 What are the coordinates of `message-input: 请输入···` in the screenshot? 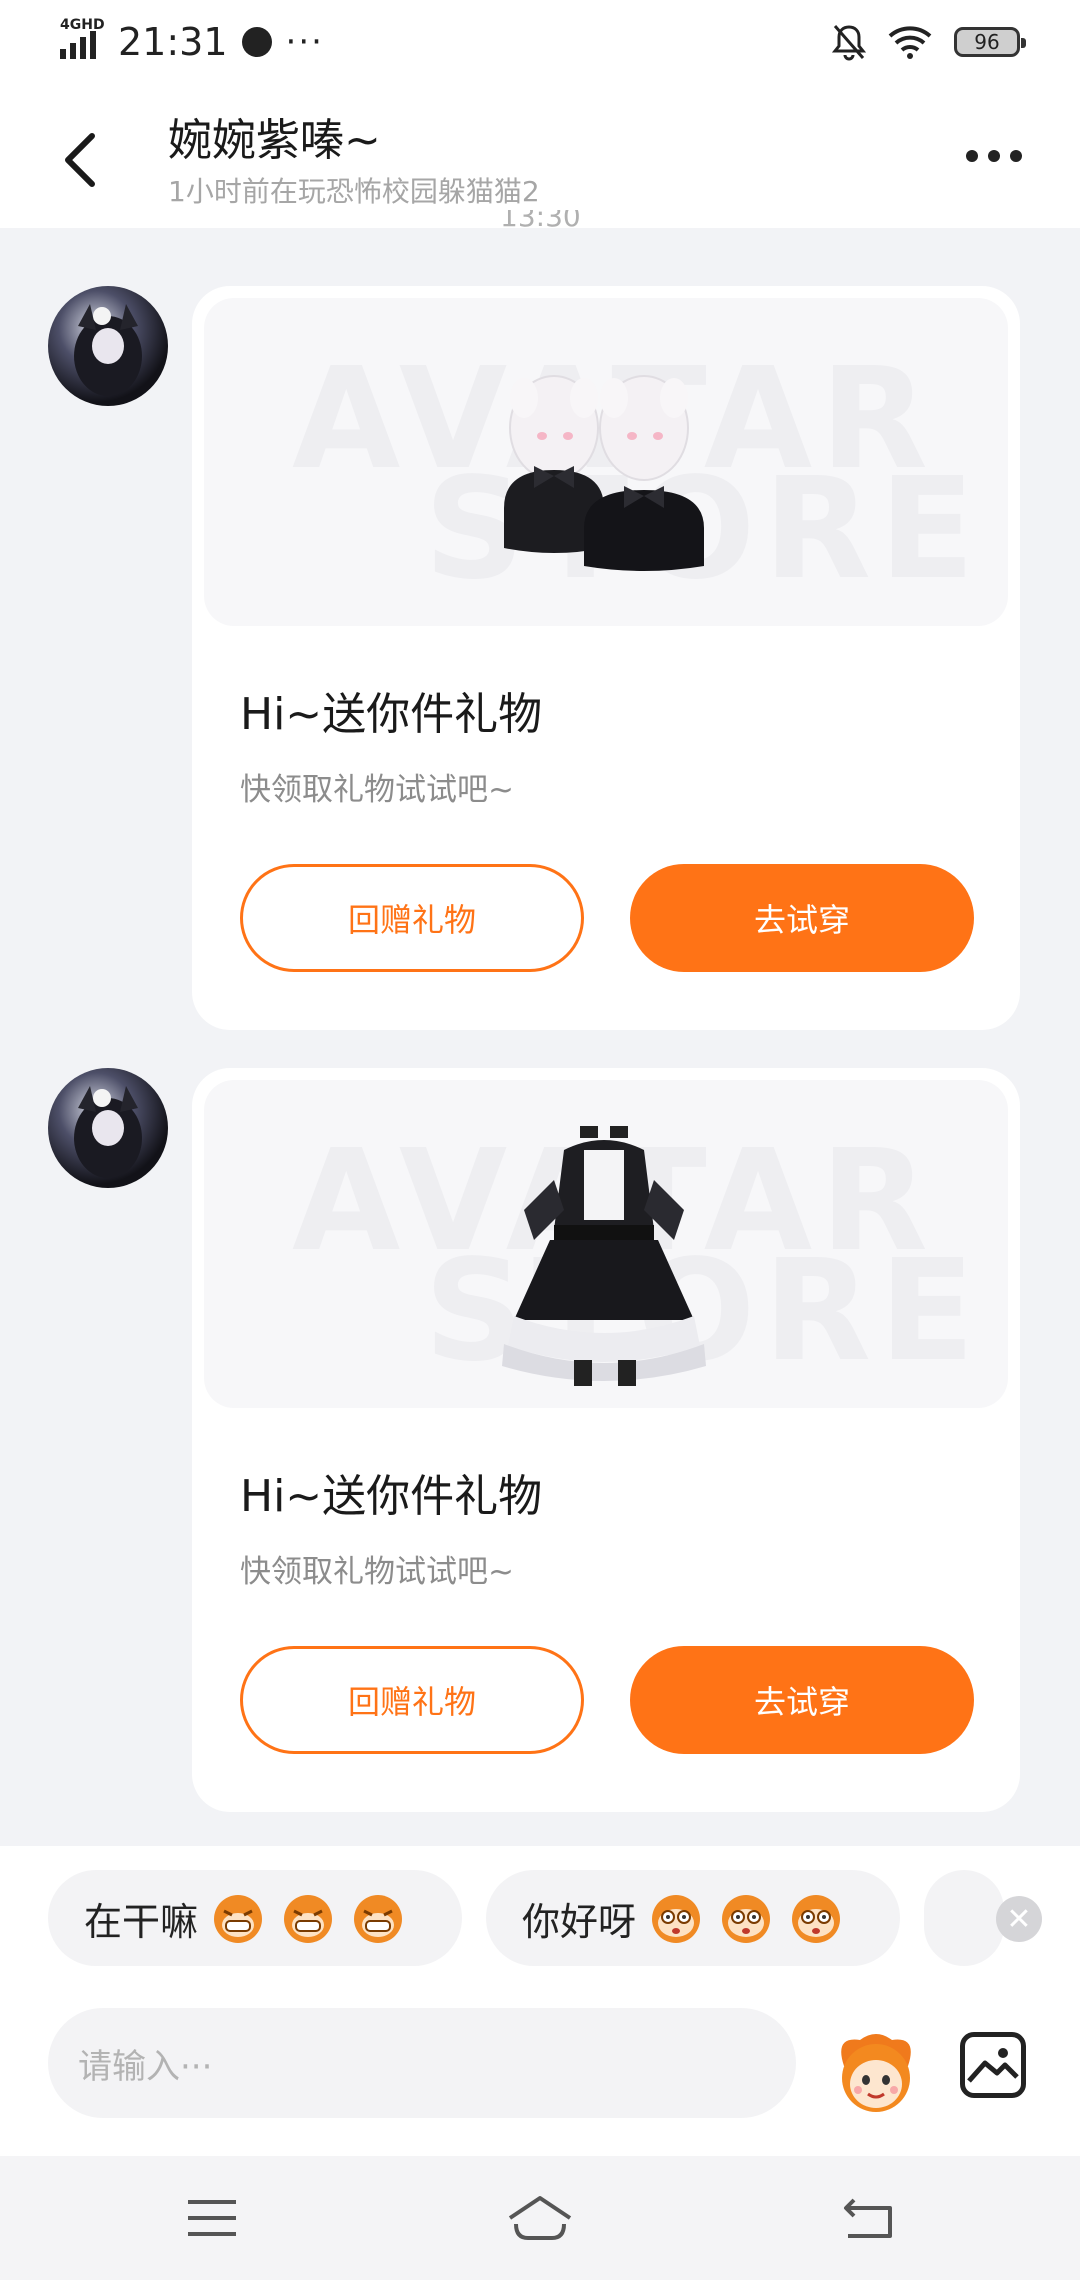 It's located at (422, 2063).